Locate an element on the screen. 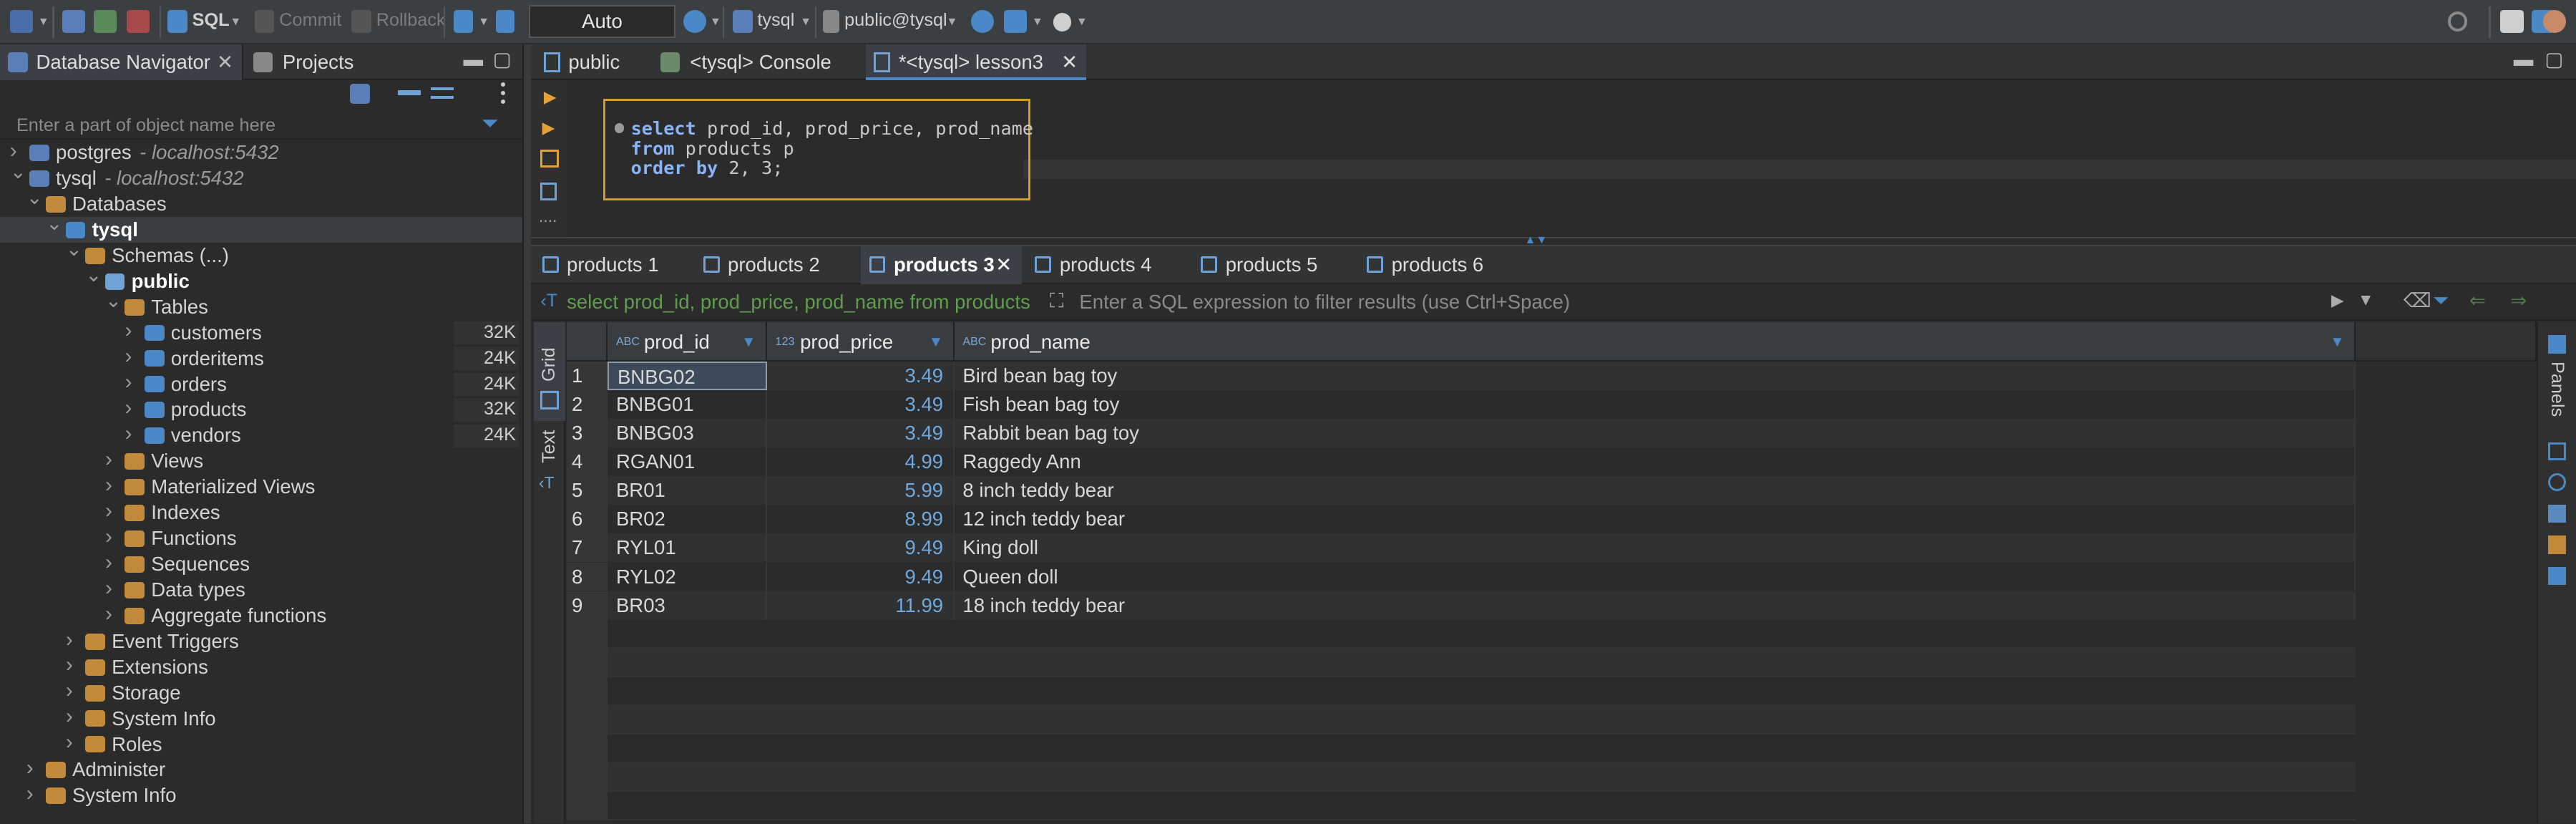 The width and height of the screenshot is (2576, 824). tree-item-orders: › orders 24K is located at coordinates (261, 383).